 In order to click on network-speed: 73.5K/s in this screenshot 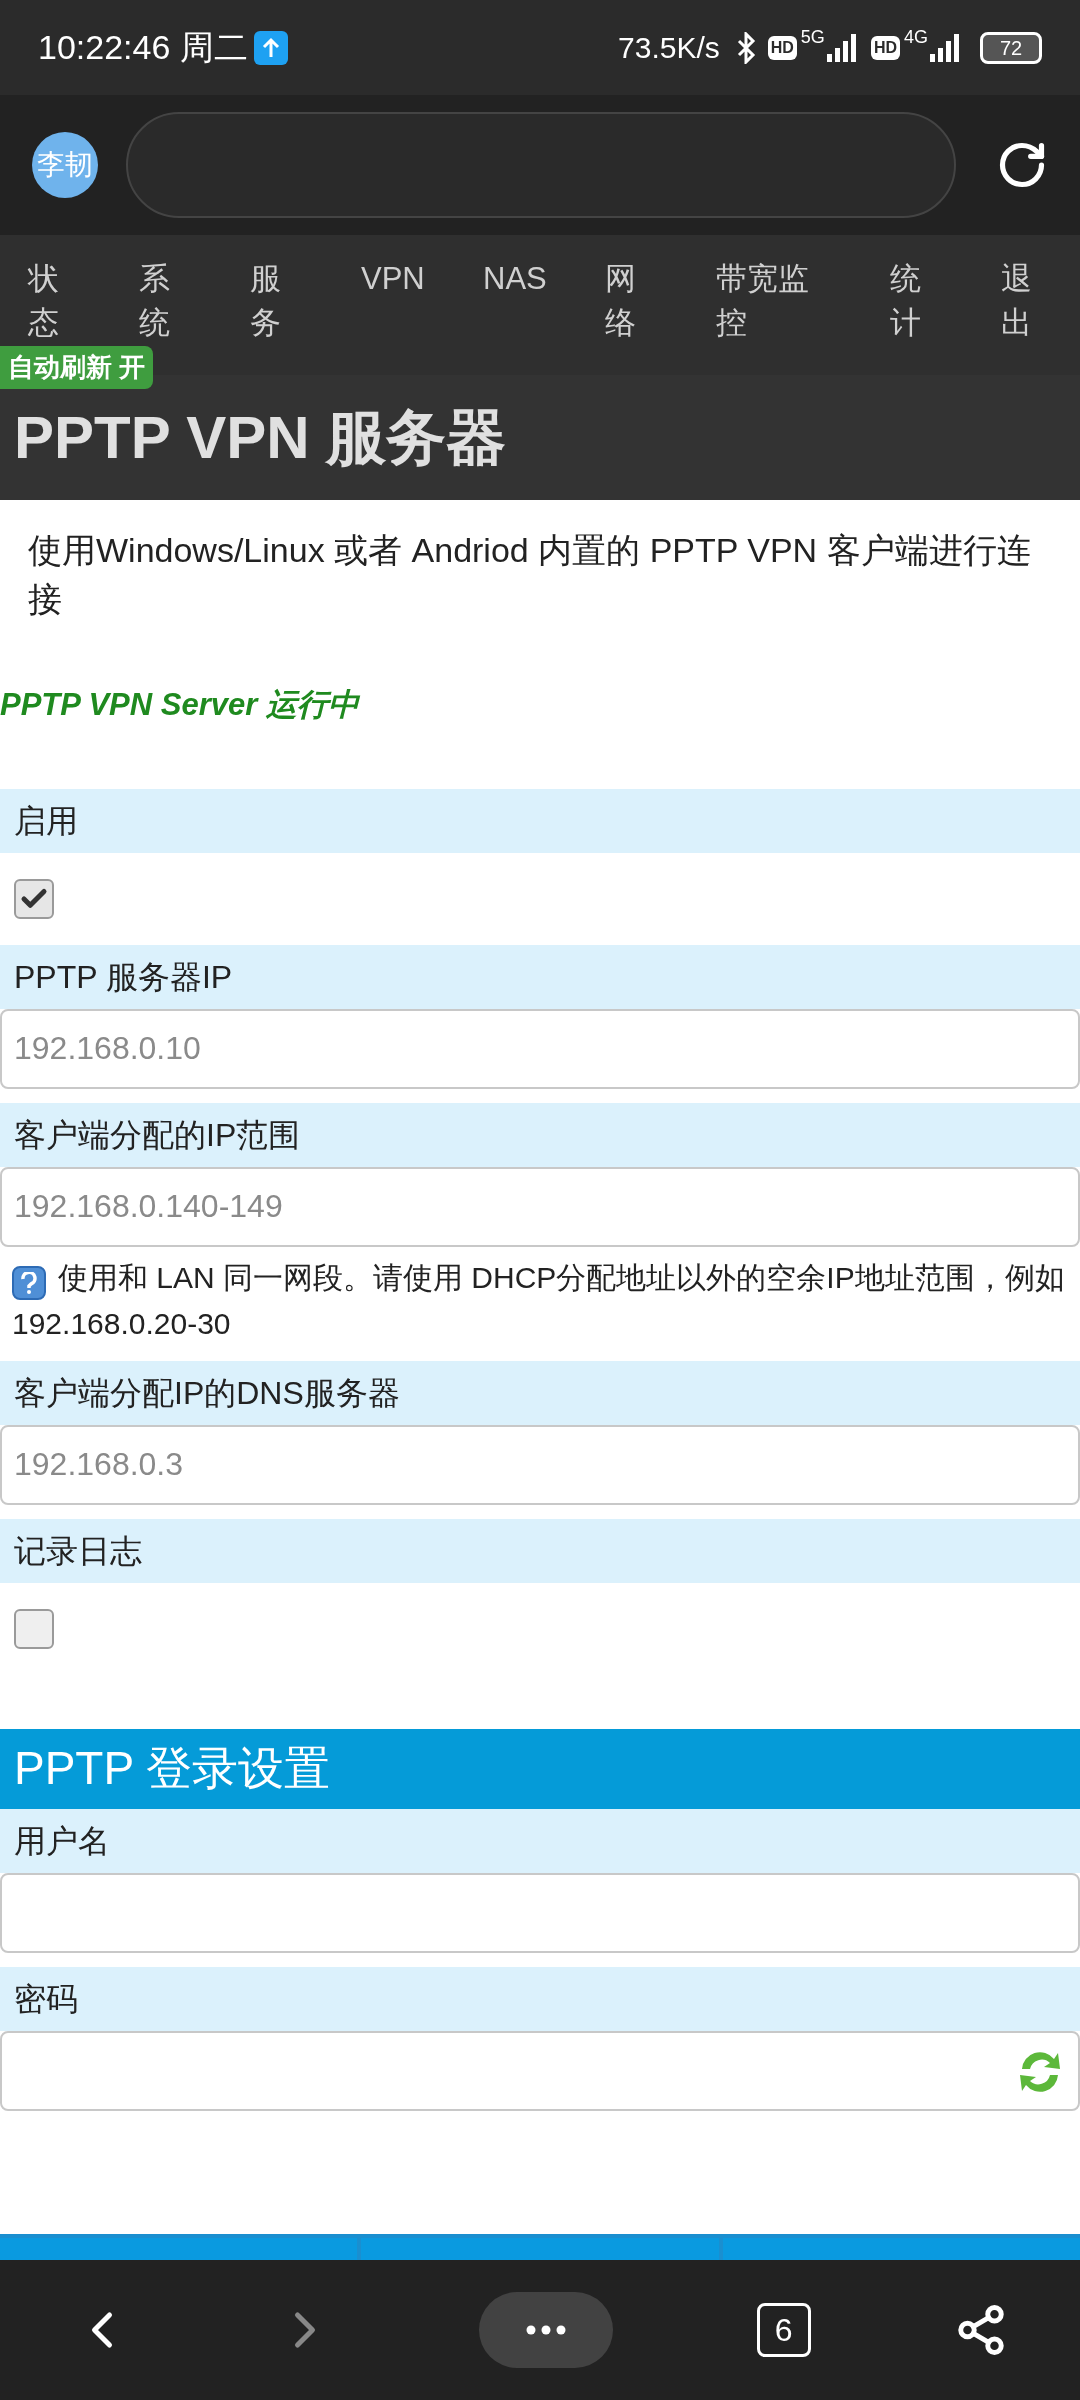, I will do `click(669, 48)`.